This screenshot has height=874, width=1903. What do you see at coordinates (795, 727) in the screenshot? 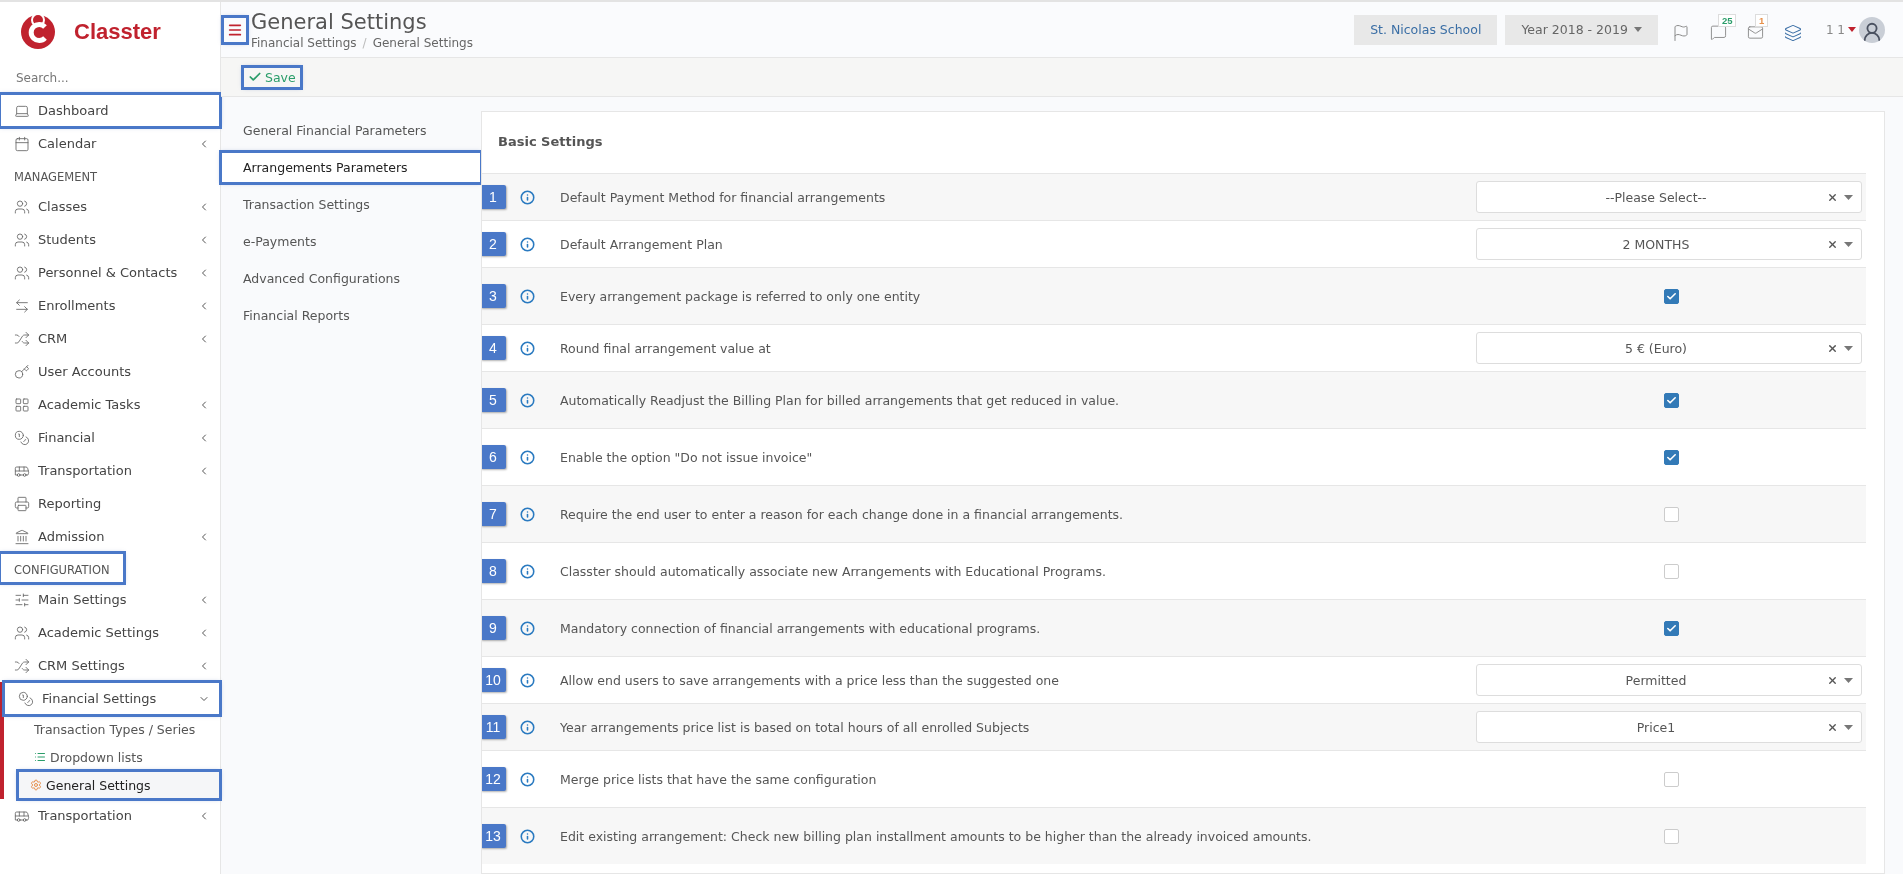
I see `setting-label: Year arrangements price list is based on total hours of all enrolled Subjects` at bounding box center [795, 727].